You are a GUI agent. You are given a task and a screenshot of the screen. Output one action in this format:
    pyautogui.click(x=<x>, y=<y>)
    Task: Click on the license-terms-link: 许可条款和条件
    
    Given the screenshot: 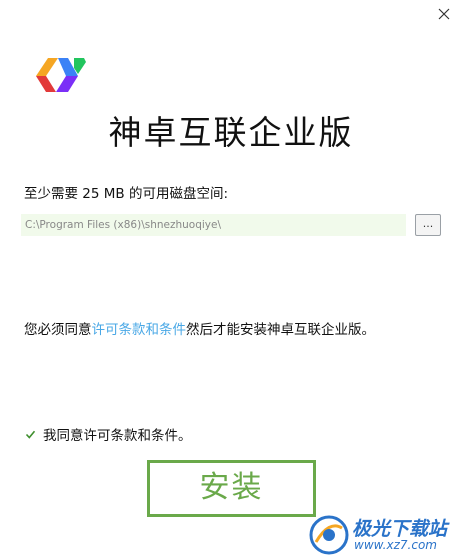 What is the action you would take?
    pyautogui.click(x=139, y=330)
    